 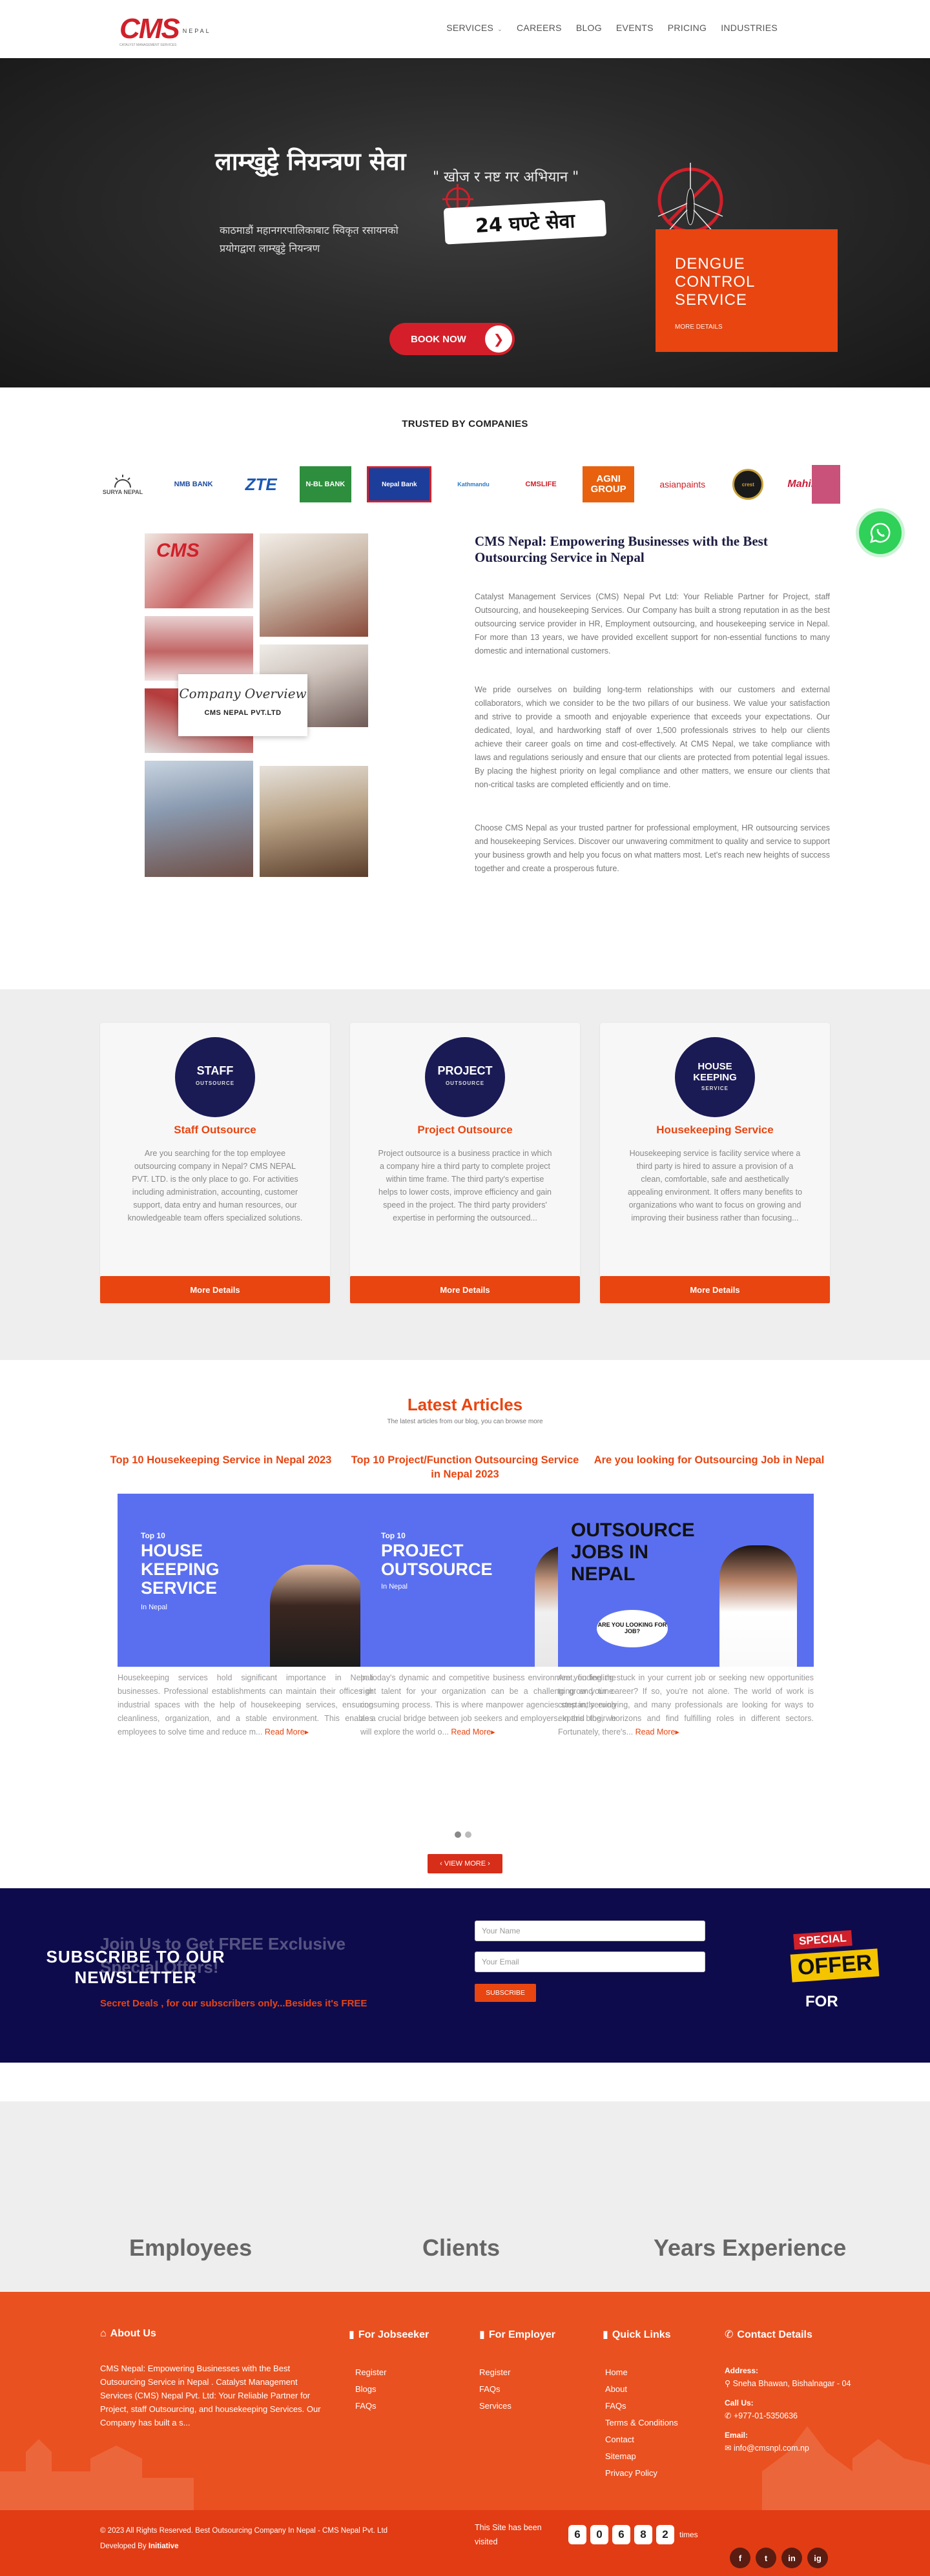 I want to click on footer-link: Blogs, so click(x=370, y=2389).